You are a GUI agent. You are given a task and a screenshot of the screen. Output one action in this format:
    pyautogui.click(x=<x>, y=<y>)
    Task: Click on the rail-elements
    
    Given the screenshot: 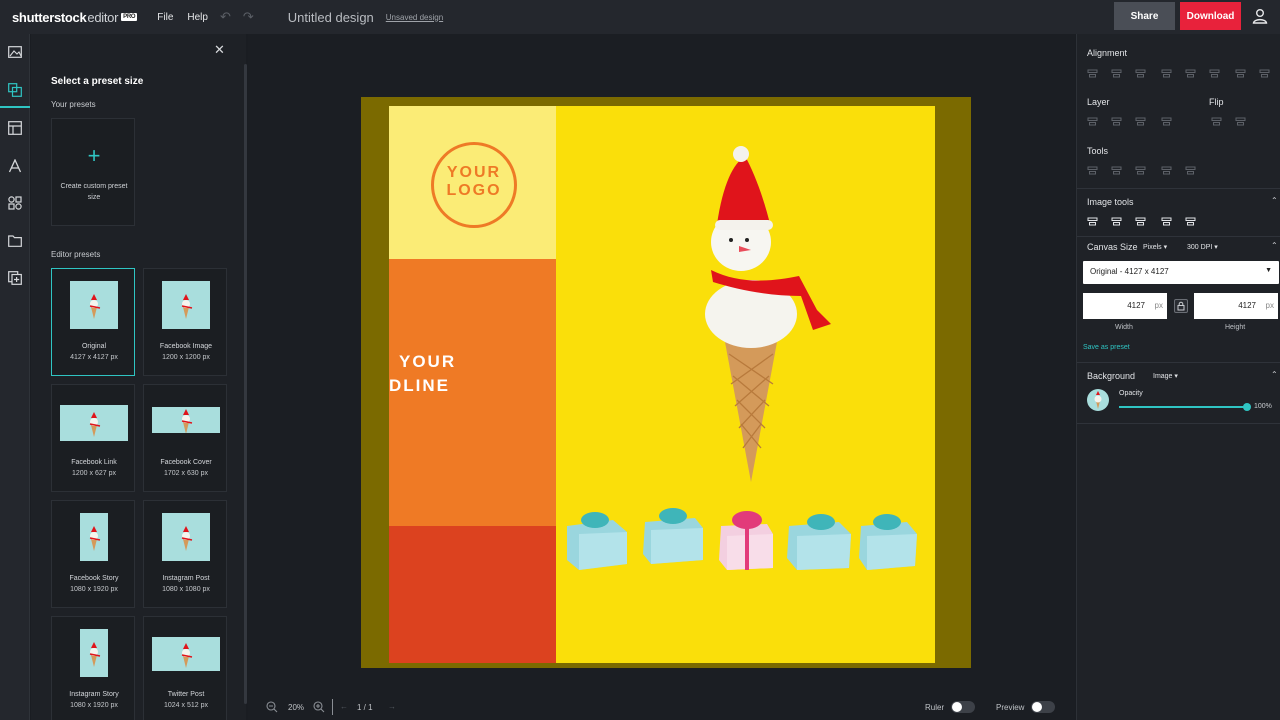 What is the action you would take?
    pyautogui.click(x=15, y=203)
    